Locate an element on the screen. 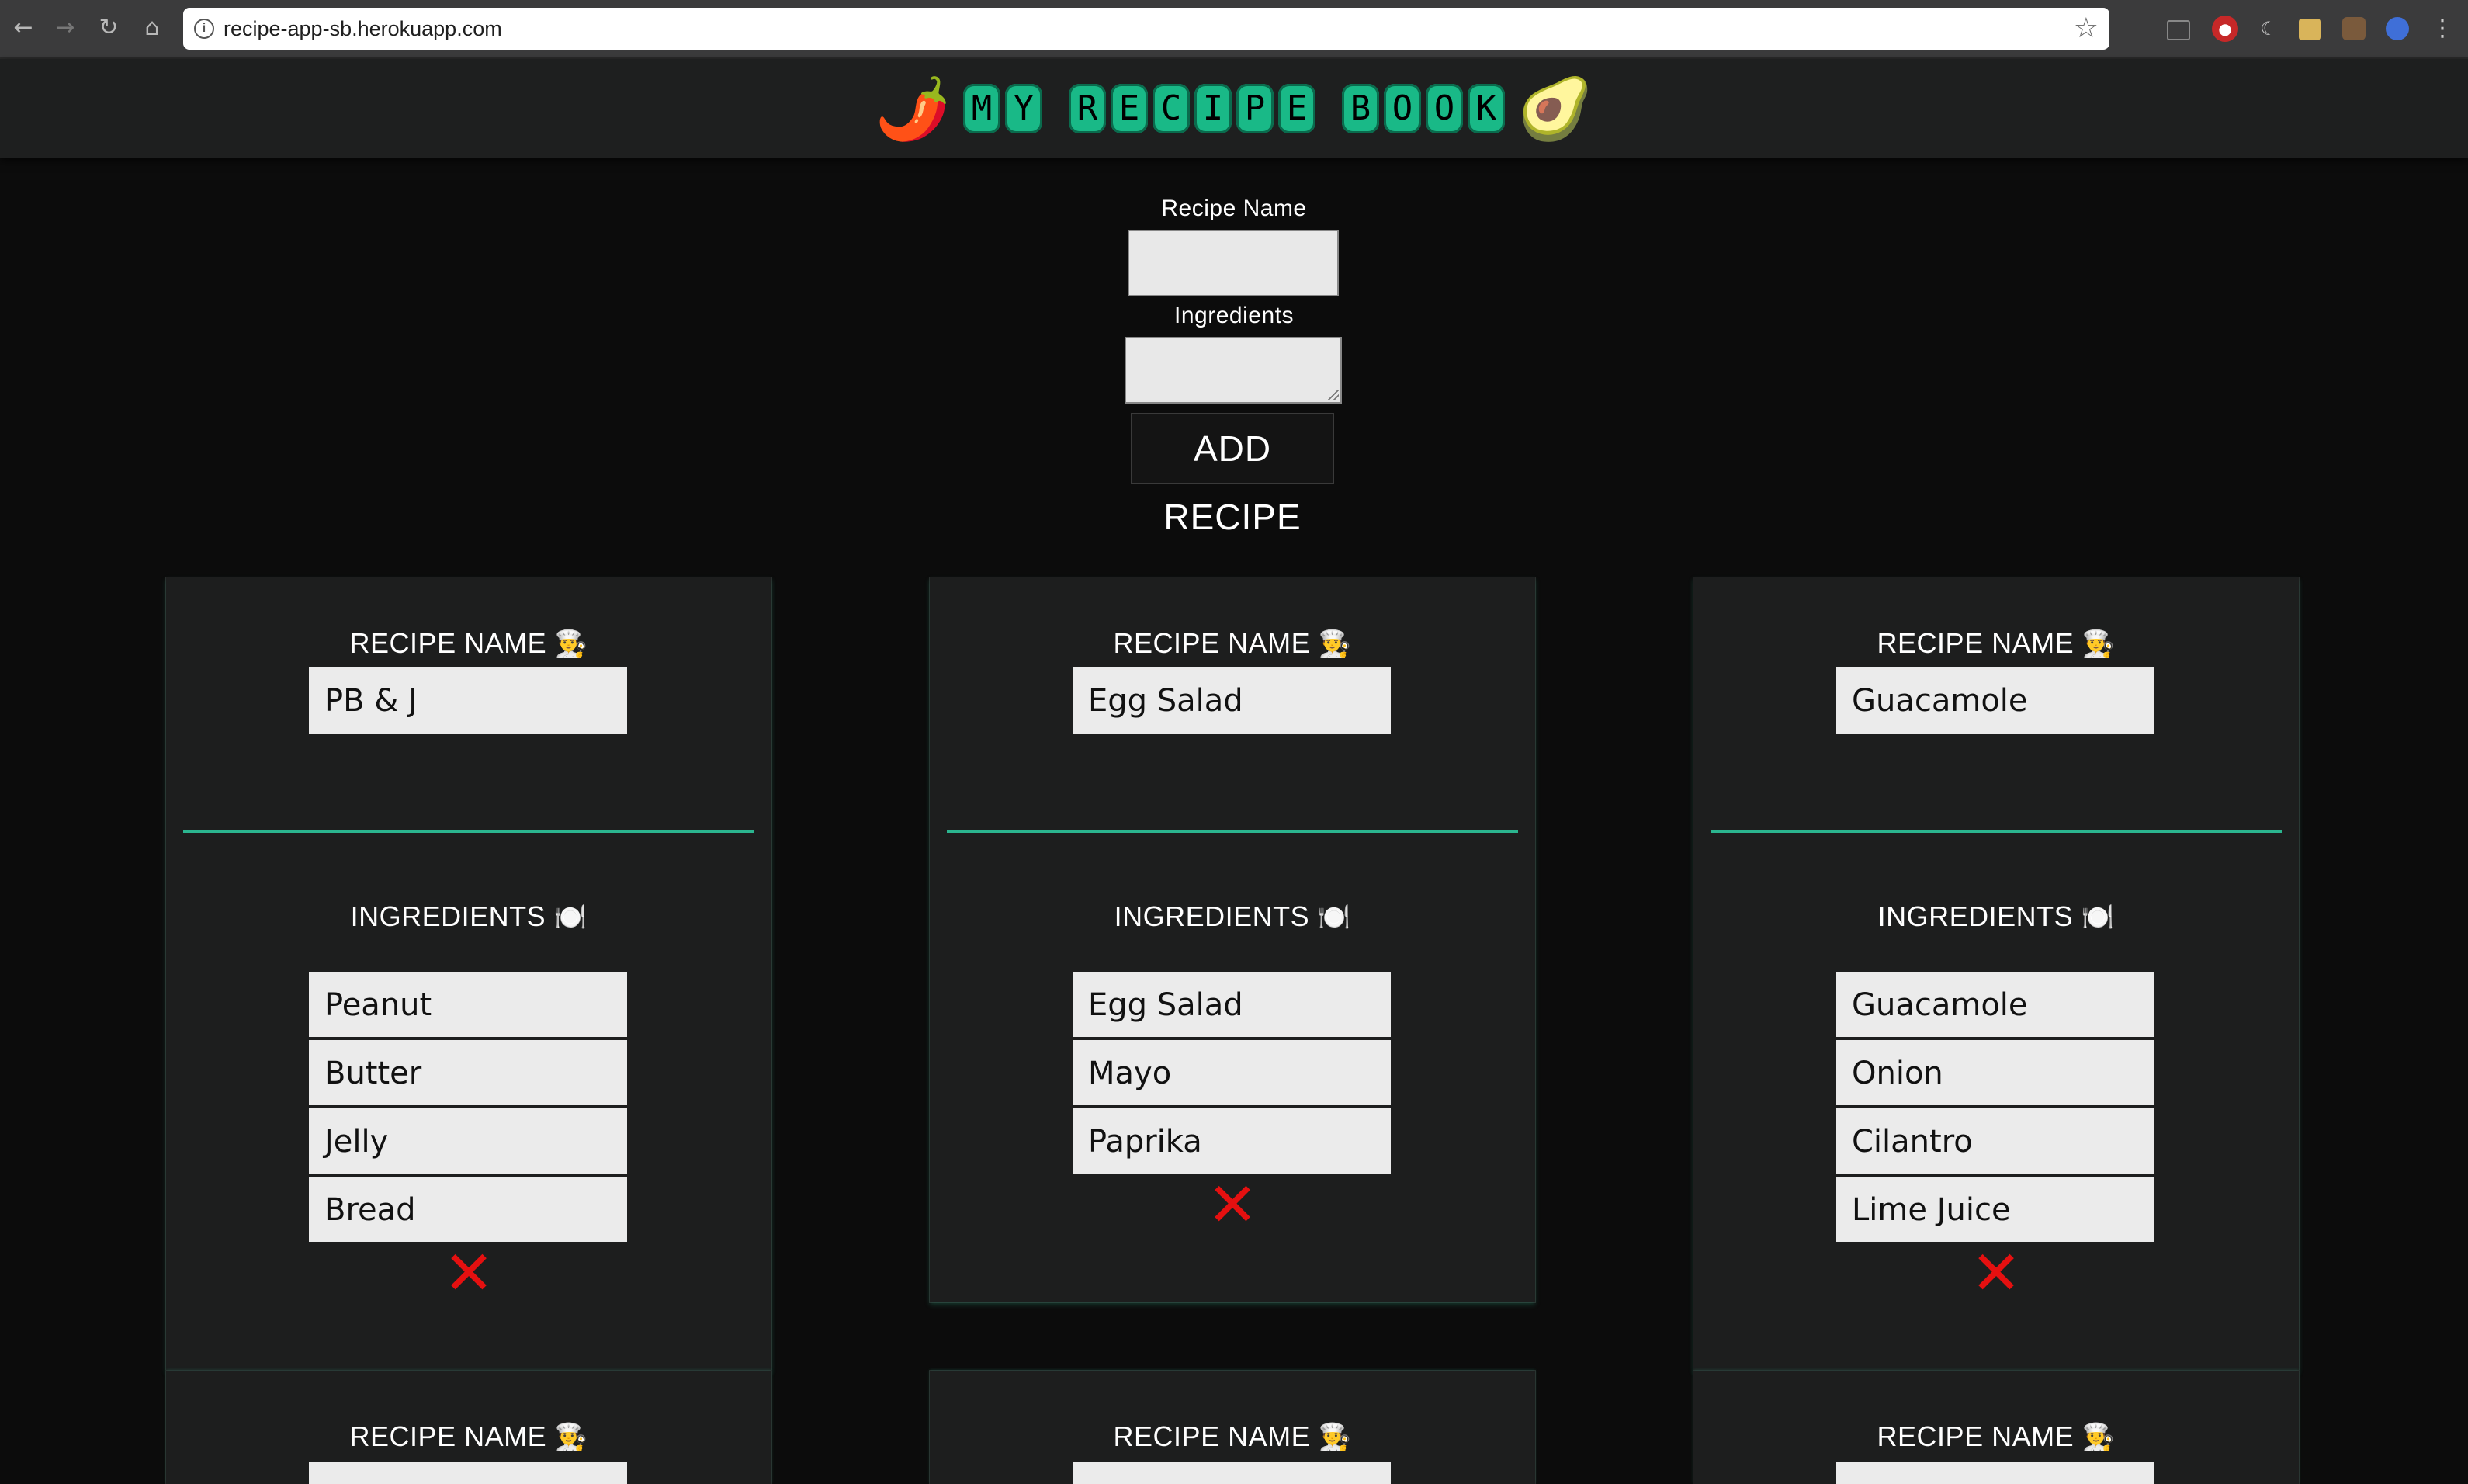  add-recipe-button: ADD RECIPE is located at coordinates (1232, 475).